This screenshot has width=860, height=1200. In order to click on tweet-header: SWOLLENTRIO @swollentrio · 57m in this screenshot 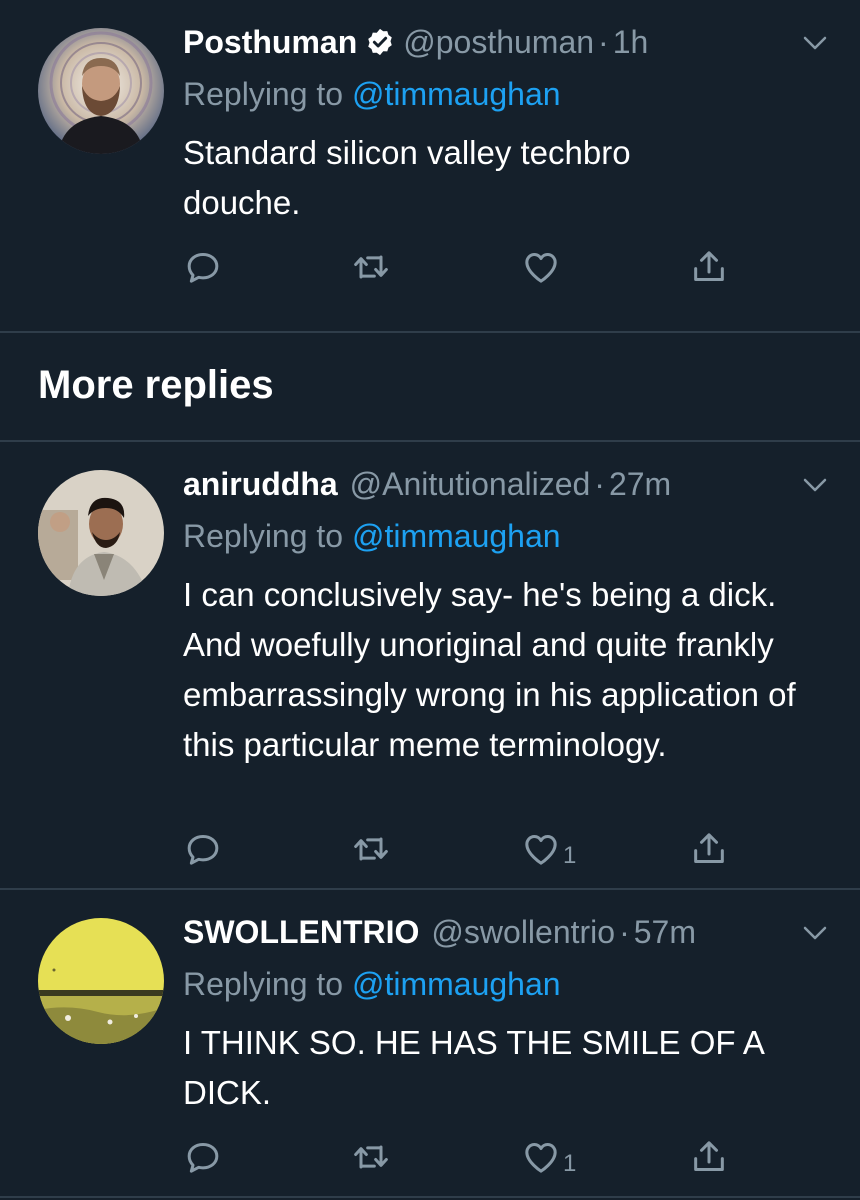, I will do `click(506, 932)`.